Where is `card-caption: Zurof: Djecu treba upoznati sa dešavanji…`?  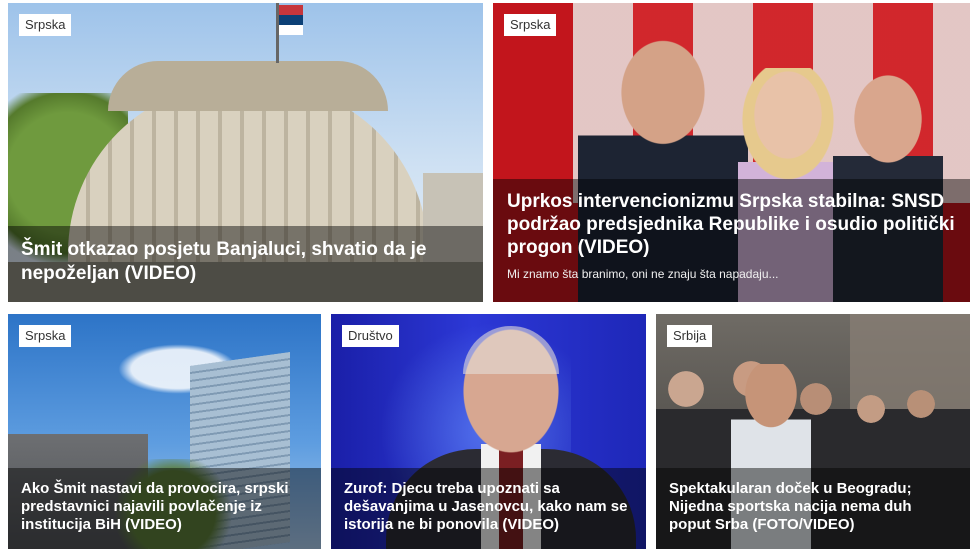 card-caption: Zurof: Djecu treba upoznati sa dešavanji… is located at coordinates (488, 508).